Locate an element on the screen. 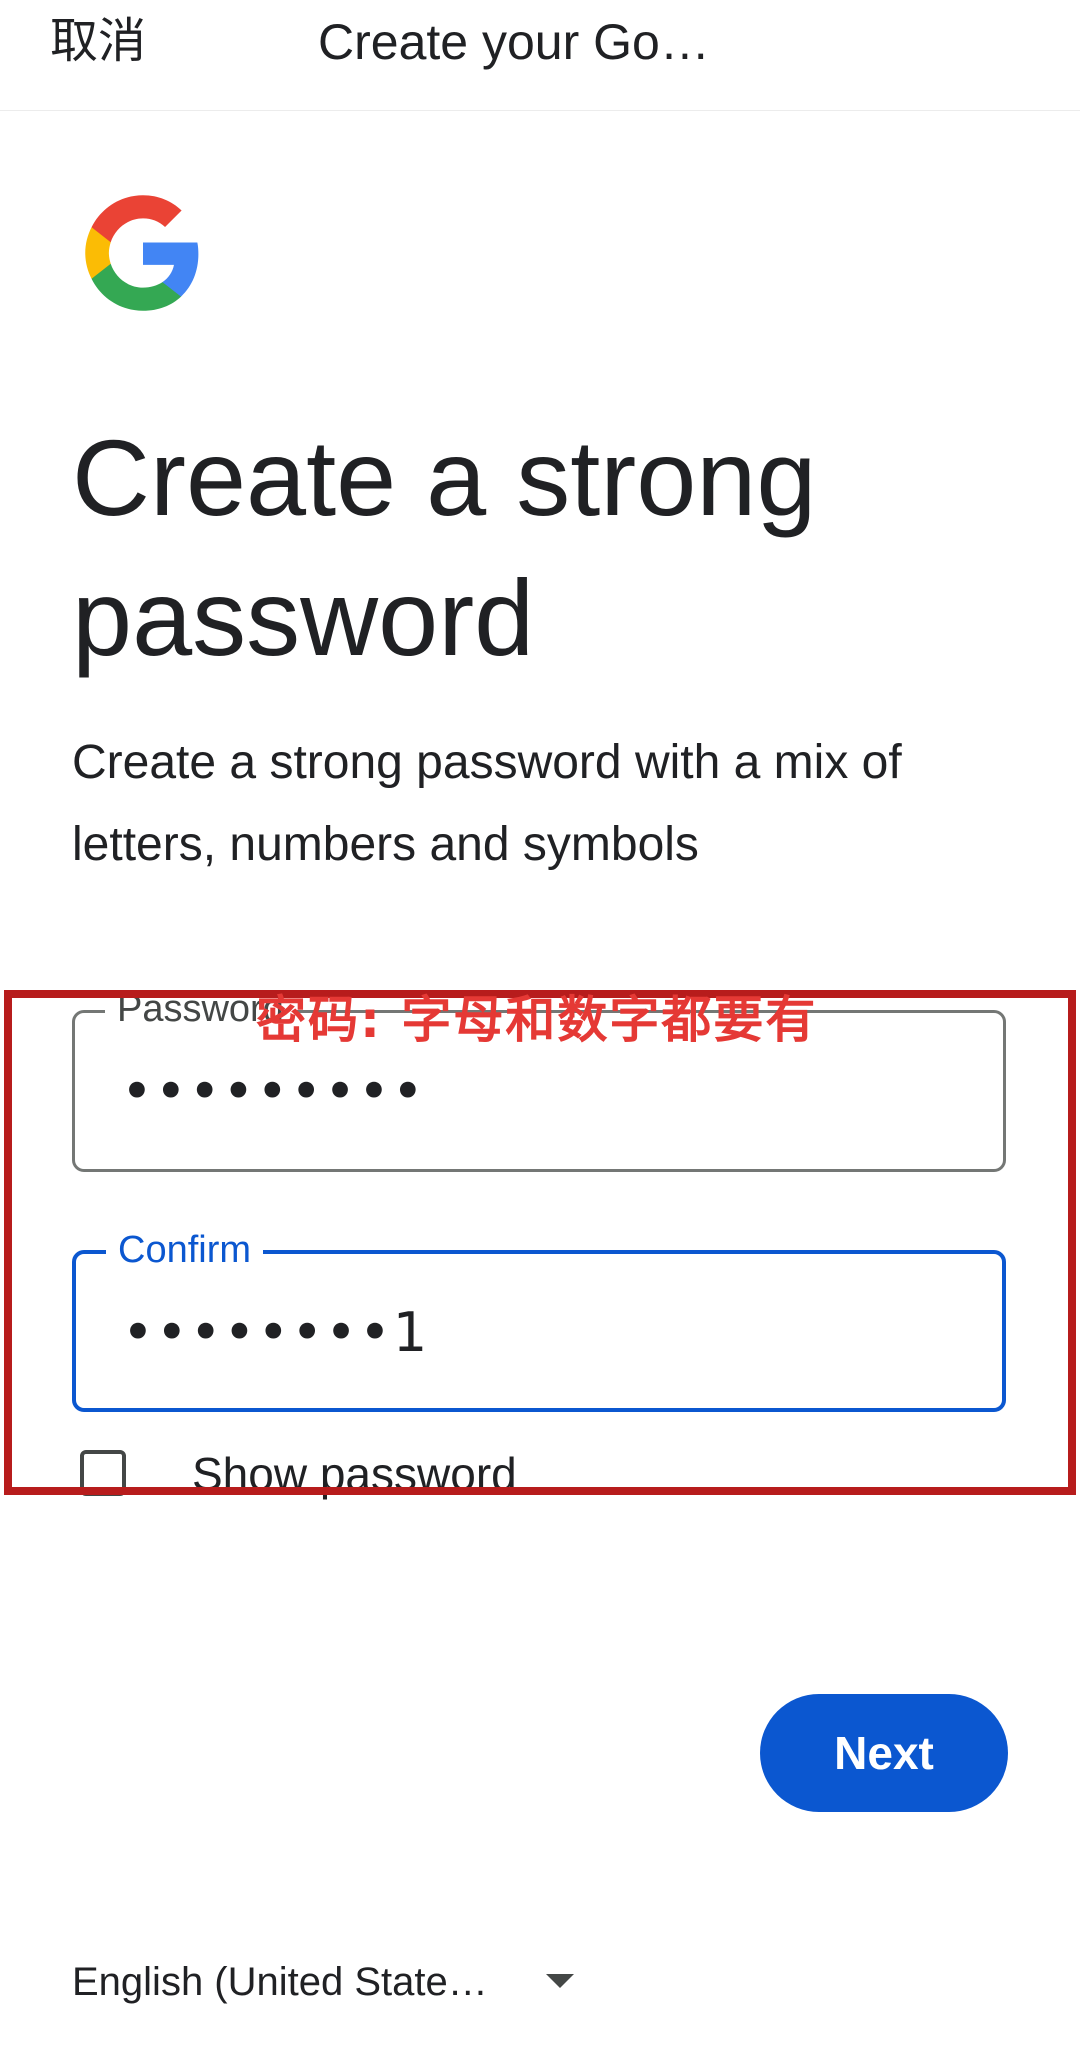 The width and height of the screenshot is (1080, 2046). headline: Create a strong password is located at coordinates (444, 547).